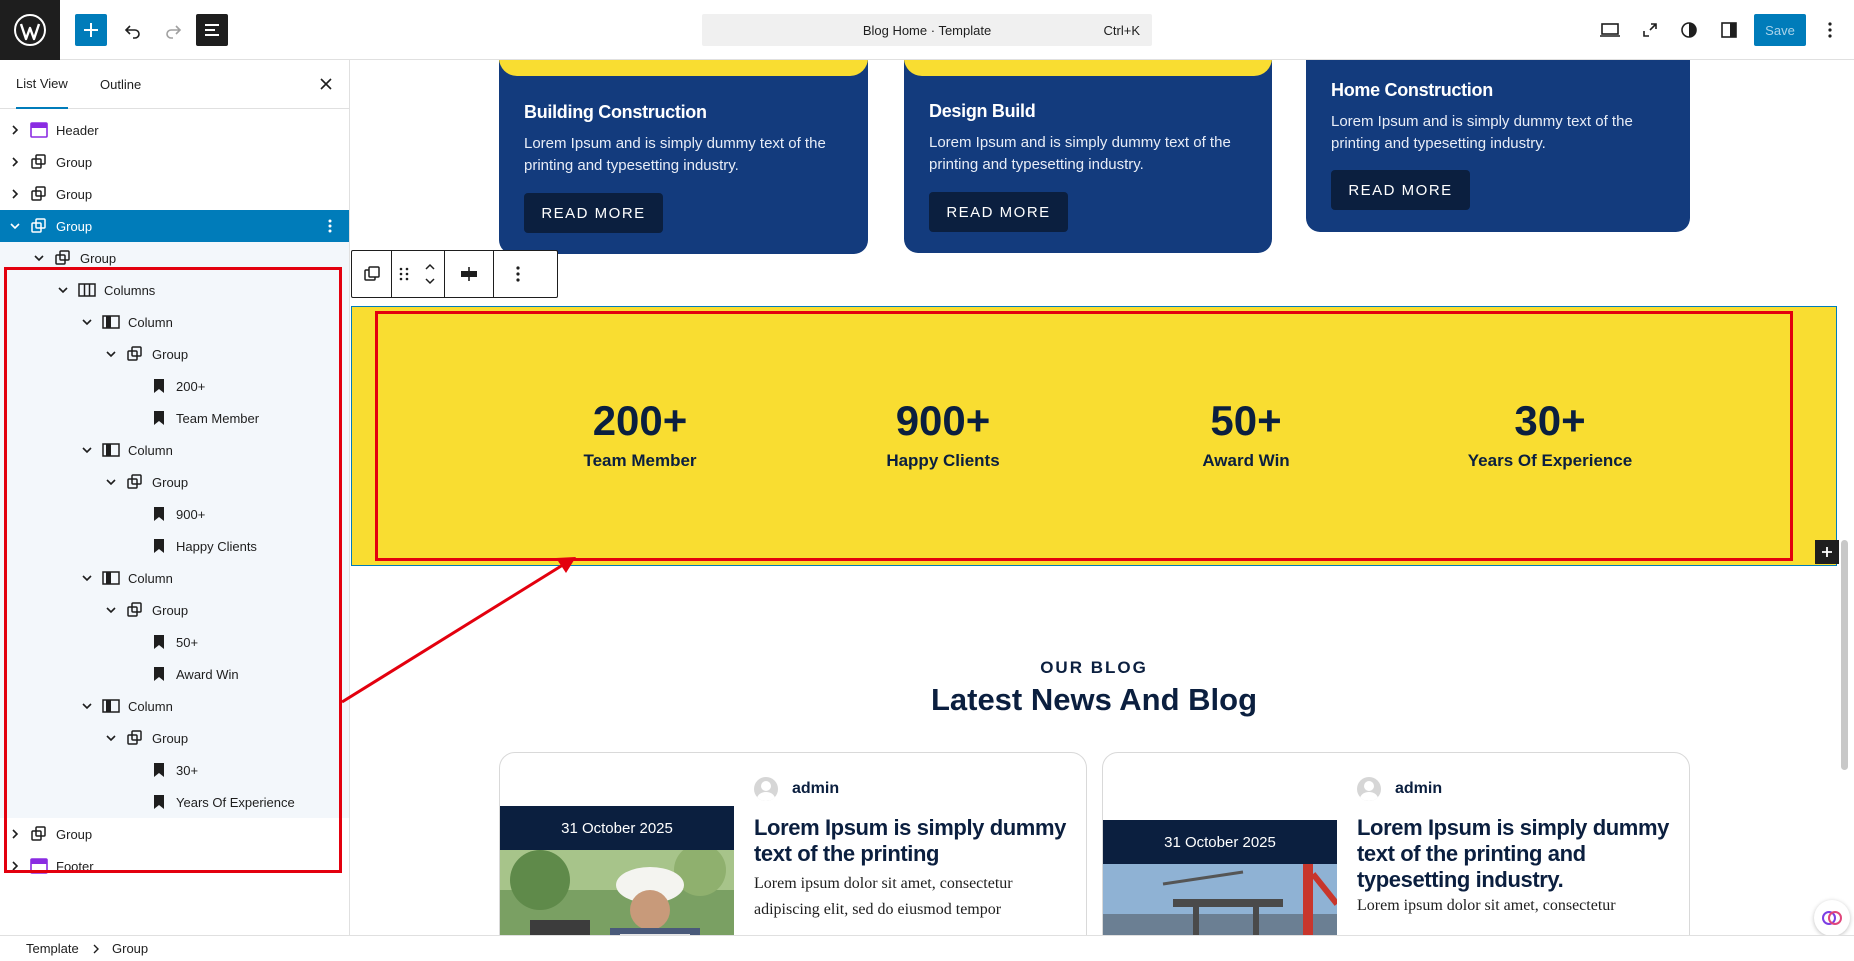 The width and height of the screenshot is (1854, 961). I want to click on author-name: admin, so click(816, 788).